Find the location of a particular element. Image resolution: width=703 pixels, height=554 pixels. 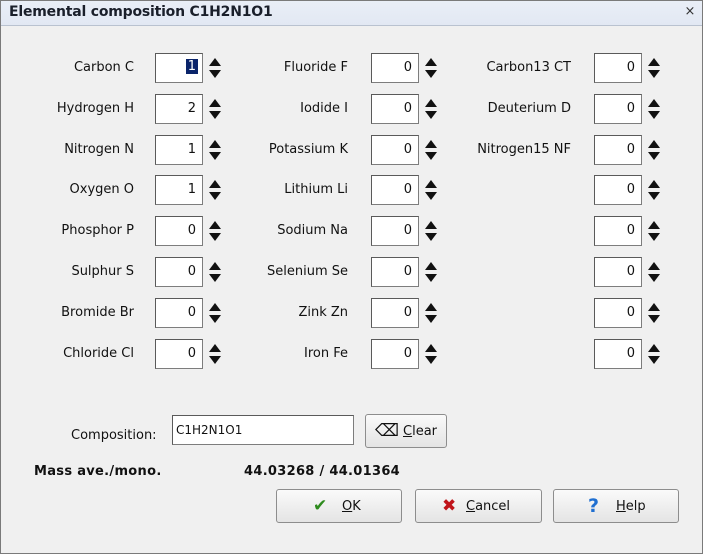

help-button-mnemonic: H is located at coordinates (621, 506).